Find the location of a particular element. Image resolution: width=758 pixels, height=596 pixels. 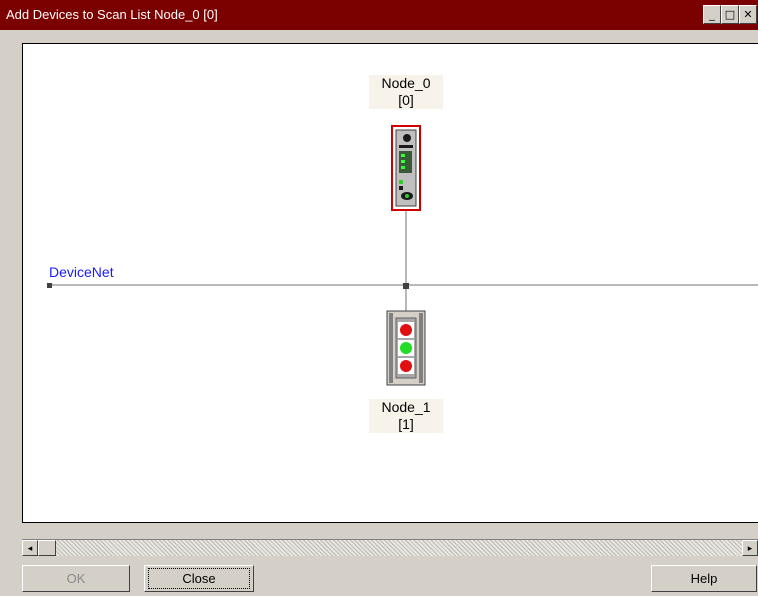

close-button-label: Close is located at coordinates (199, 578).